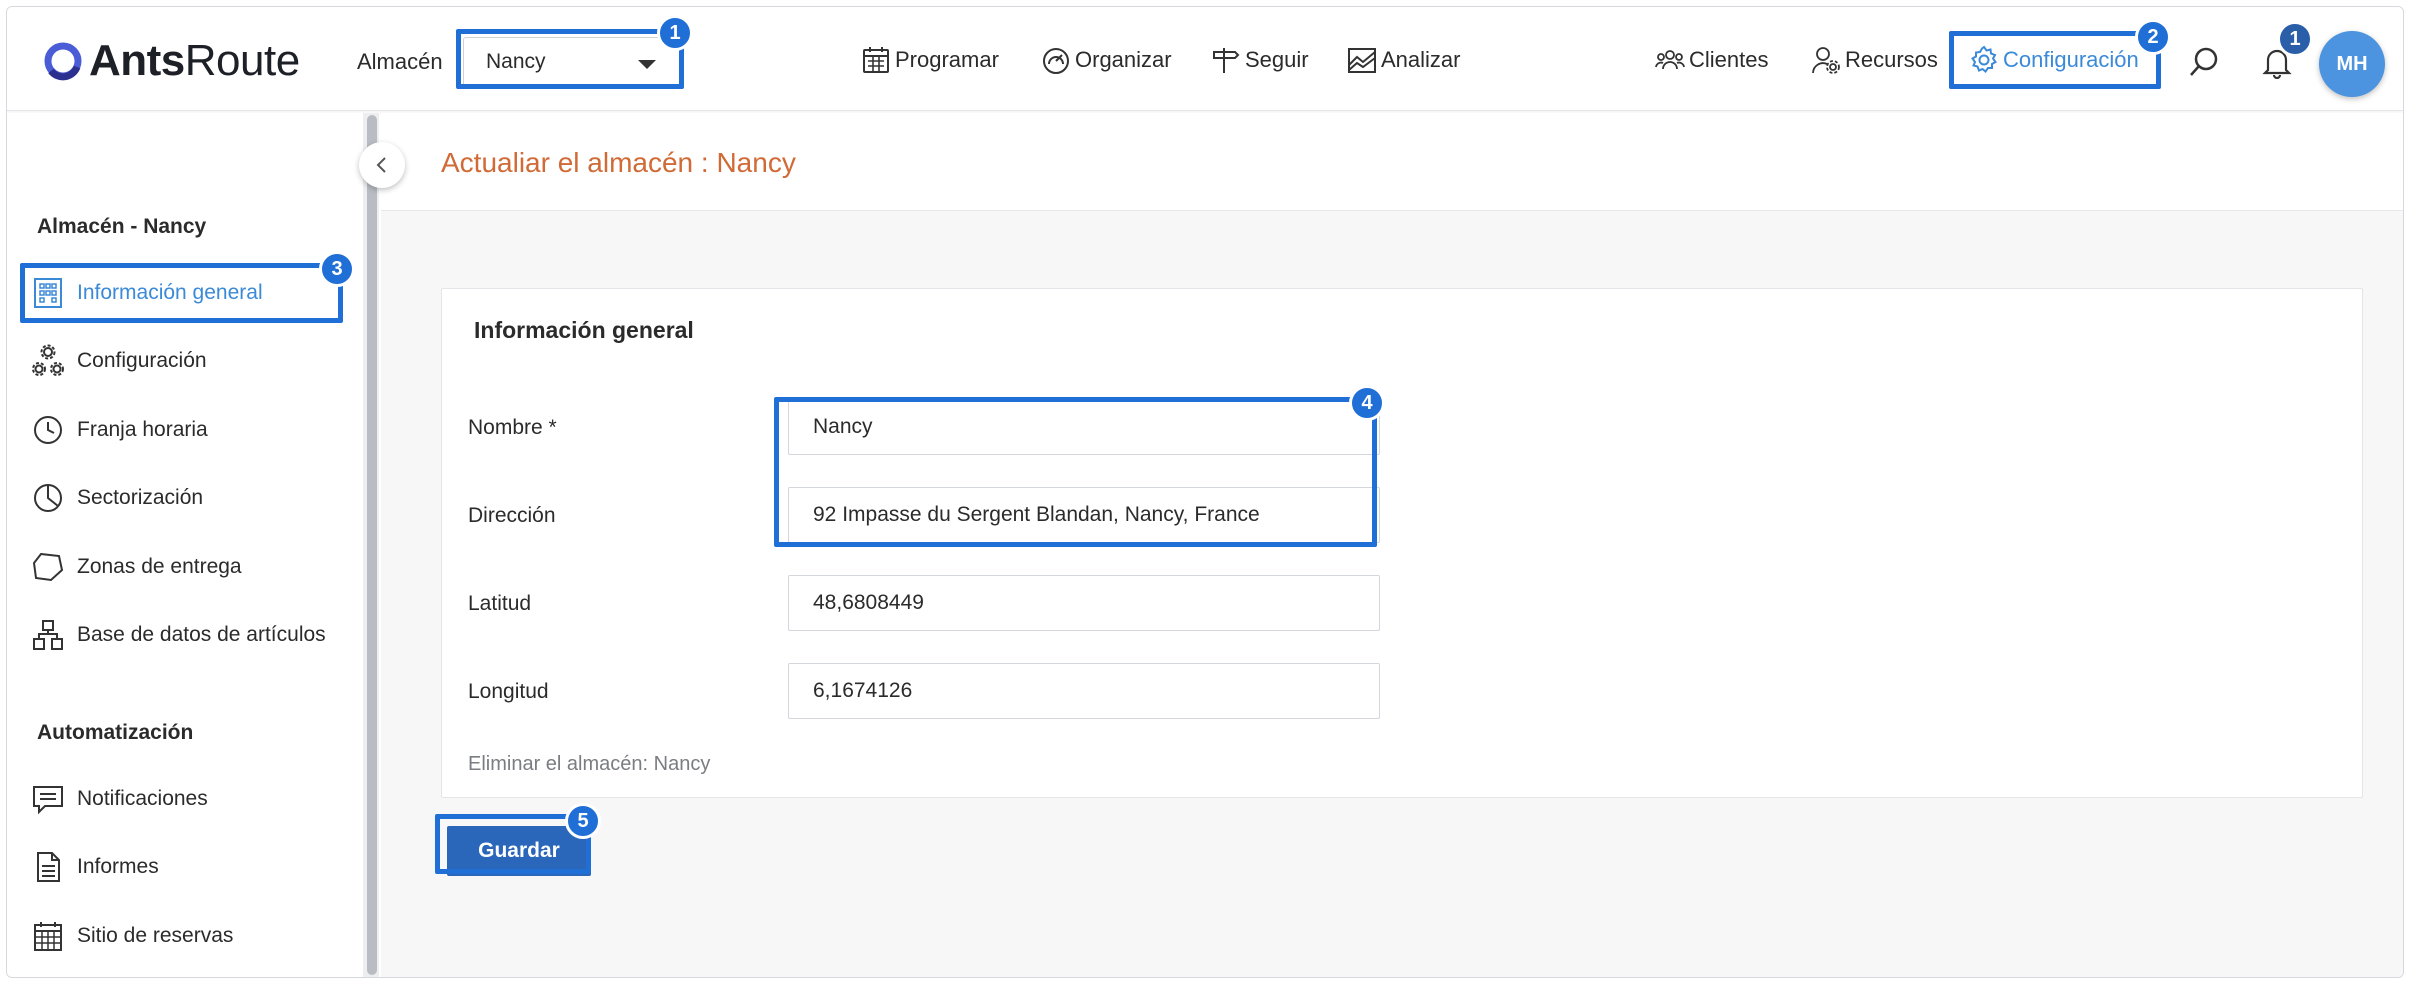  Describe the element at coordinates (48, 800) in the screenshot. I see `message-icon` at that location.